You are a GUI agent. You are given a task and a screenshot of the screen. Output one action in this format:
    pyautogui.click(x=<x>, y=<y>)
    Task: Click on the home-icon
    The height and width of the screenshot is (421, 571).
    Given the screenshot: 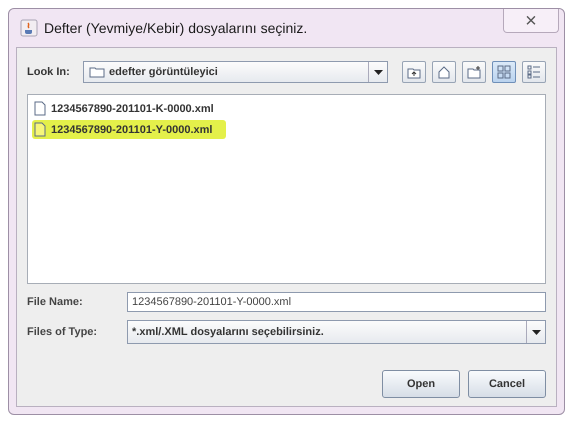 What is the action you would take?
    pyautogui.click(x=444, y=72)
    